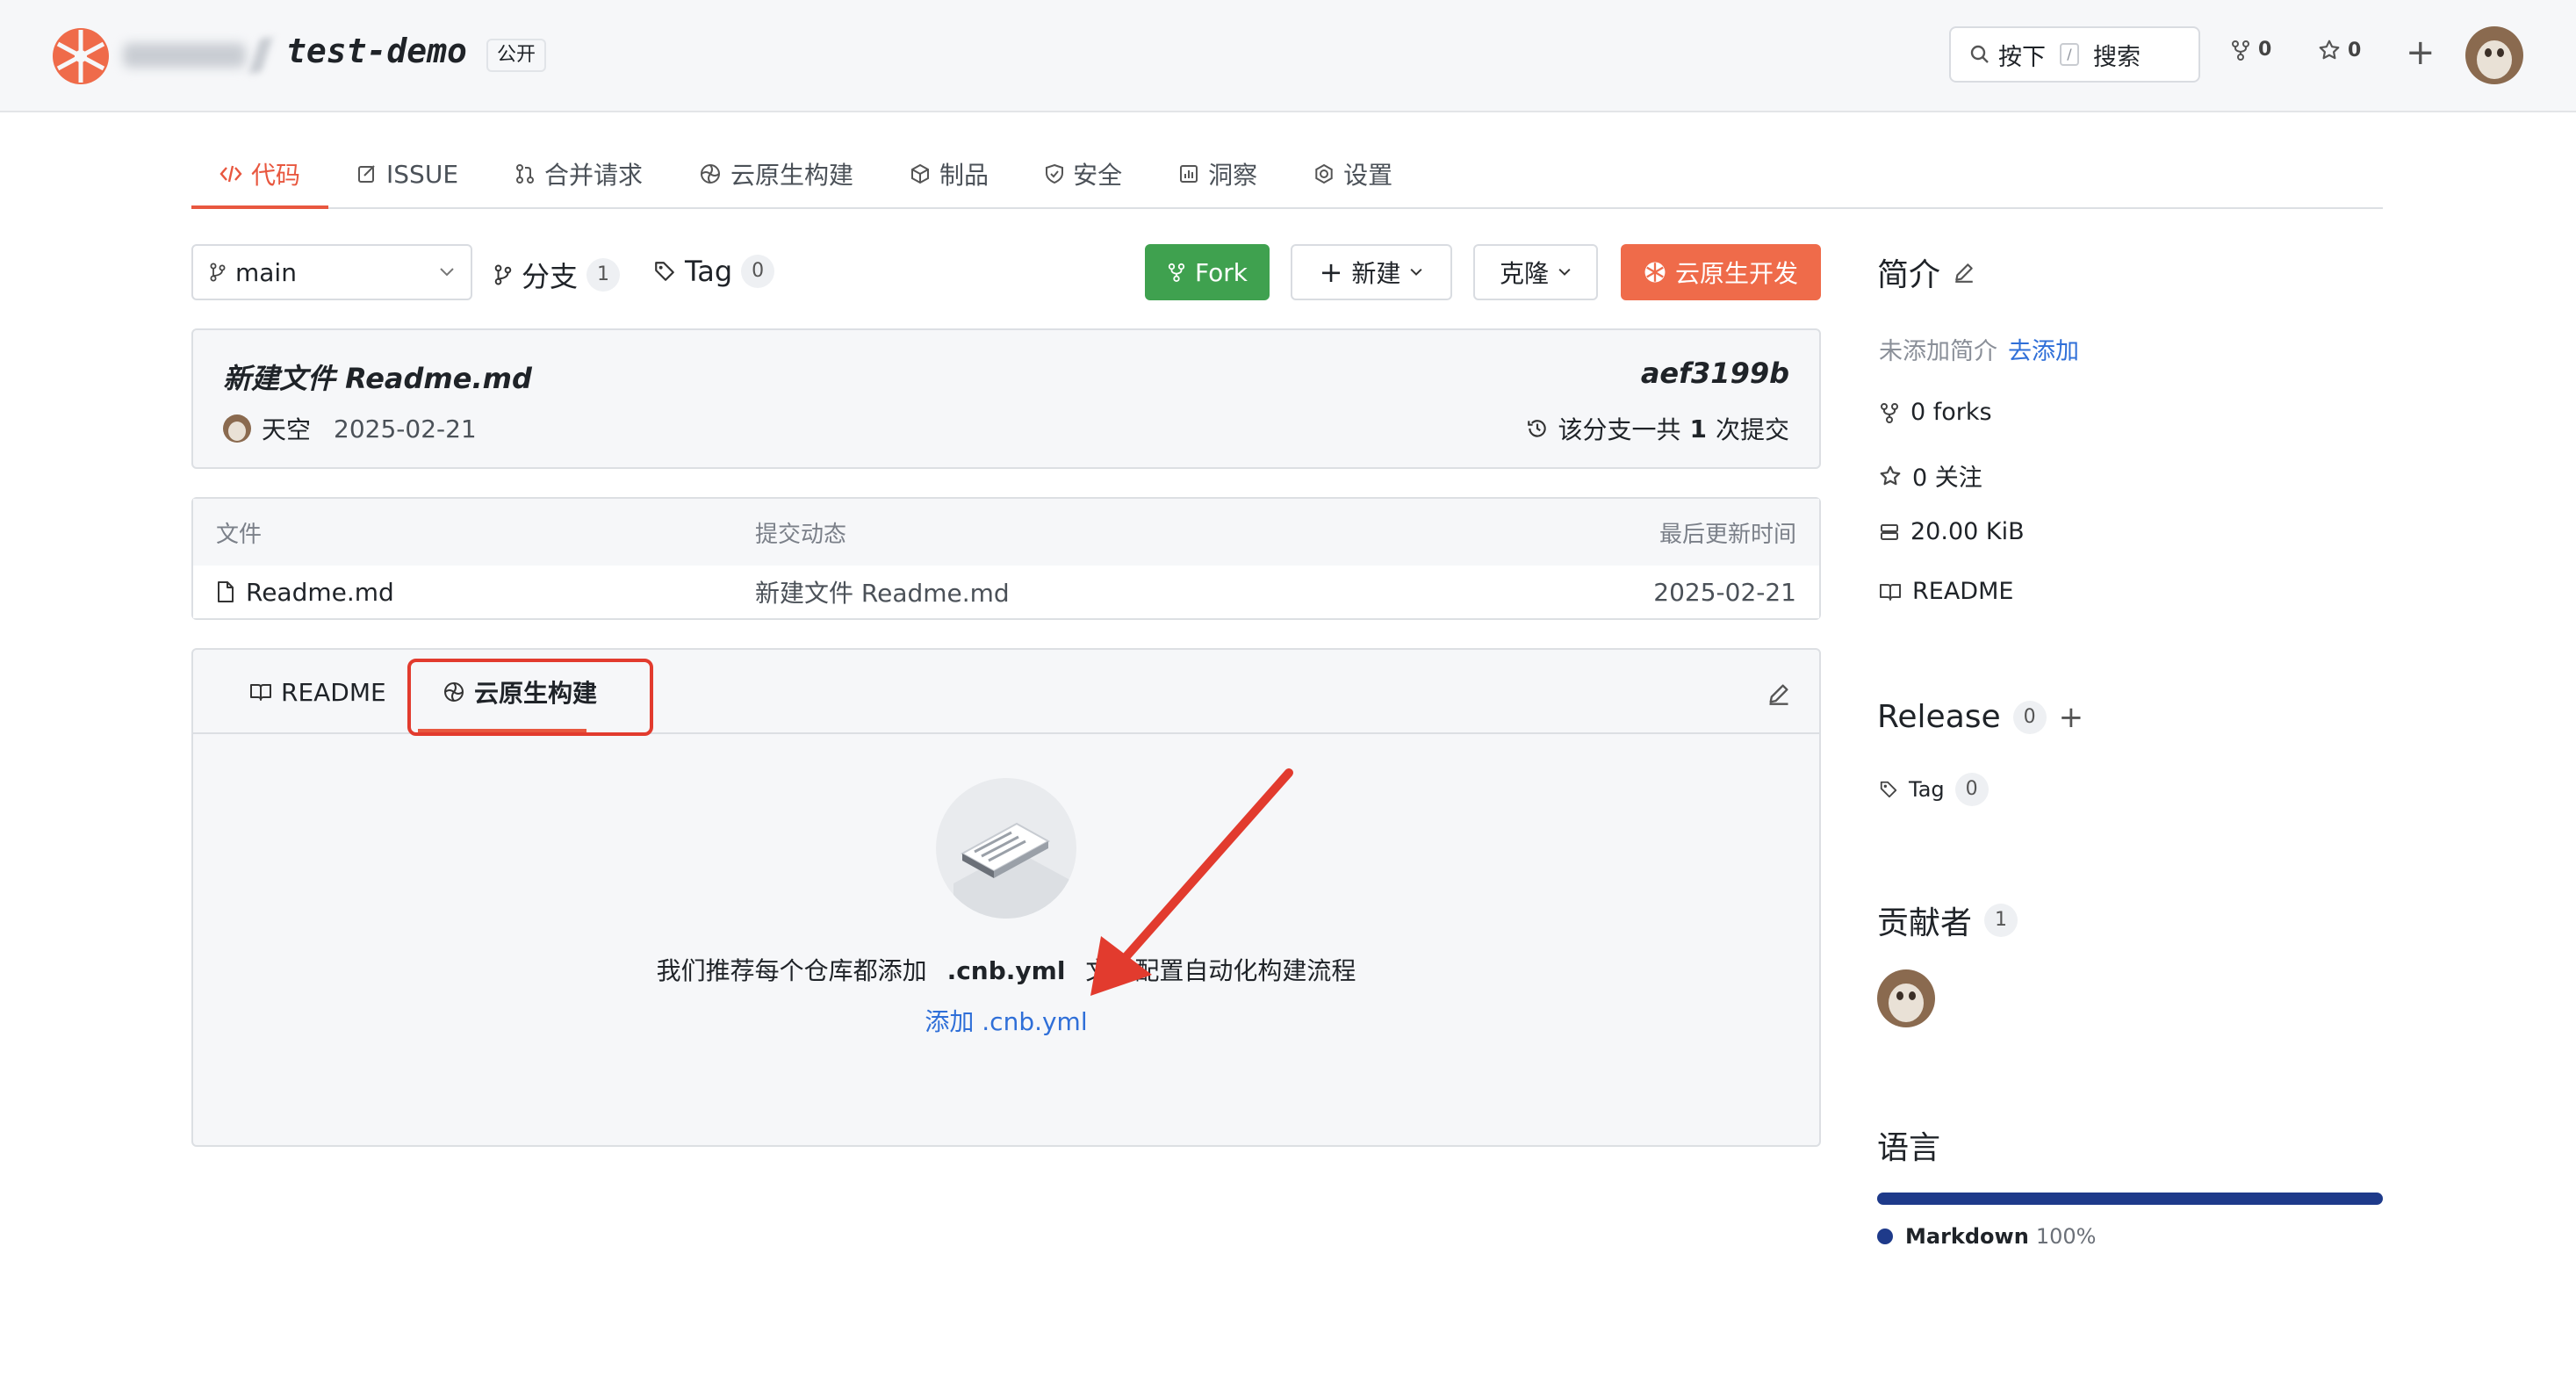 The image size is (2576, 1398). Describe the element at coordinates (237, 429) in the screenshot. I see `author-avatar` at that location.